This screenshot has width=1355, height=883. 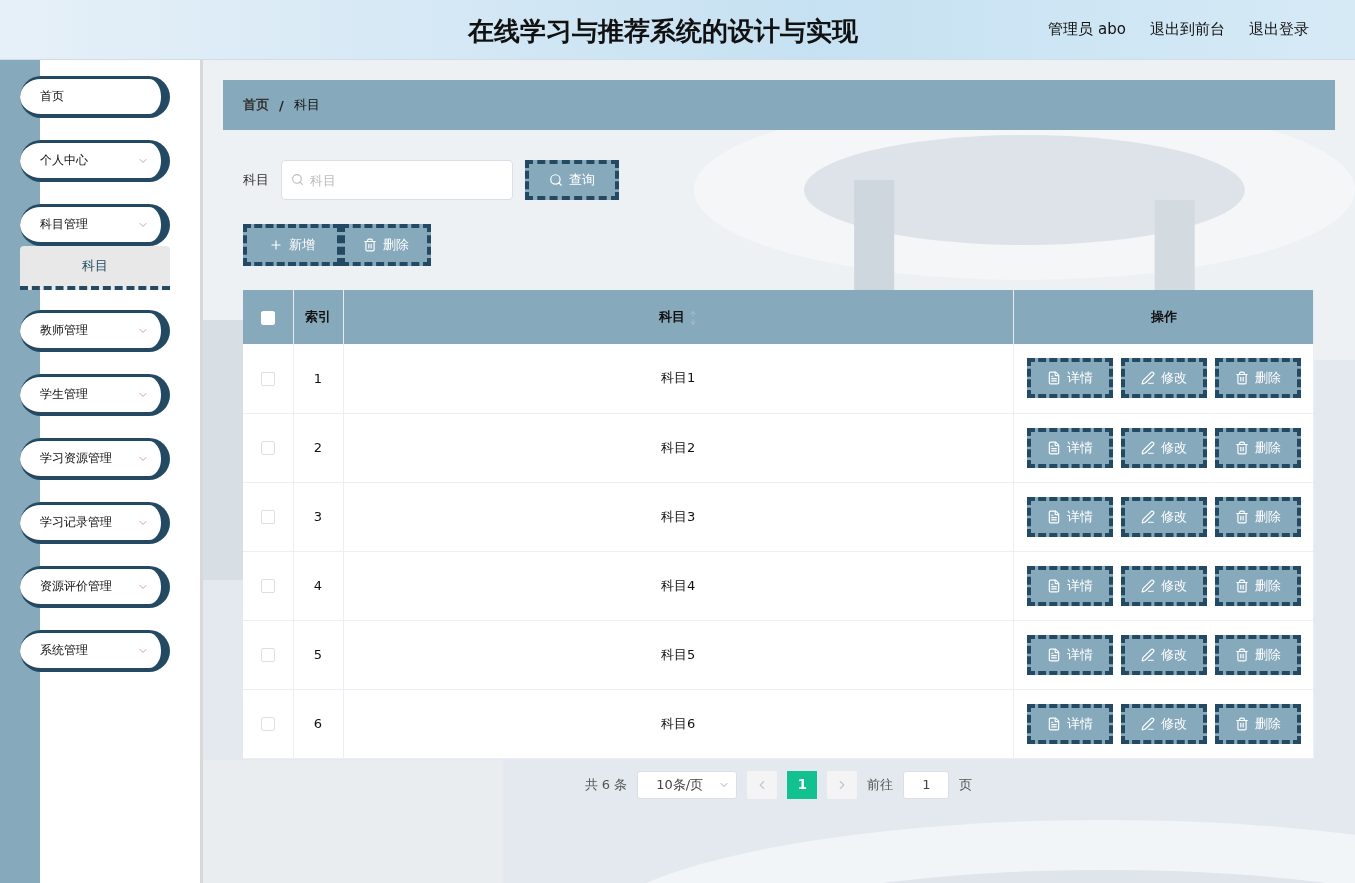 I want to click on breadcrumb-item: 首页, so click(x=256, y=105).